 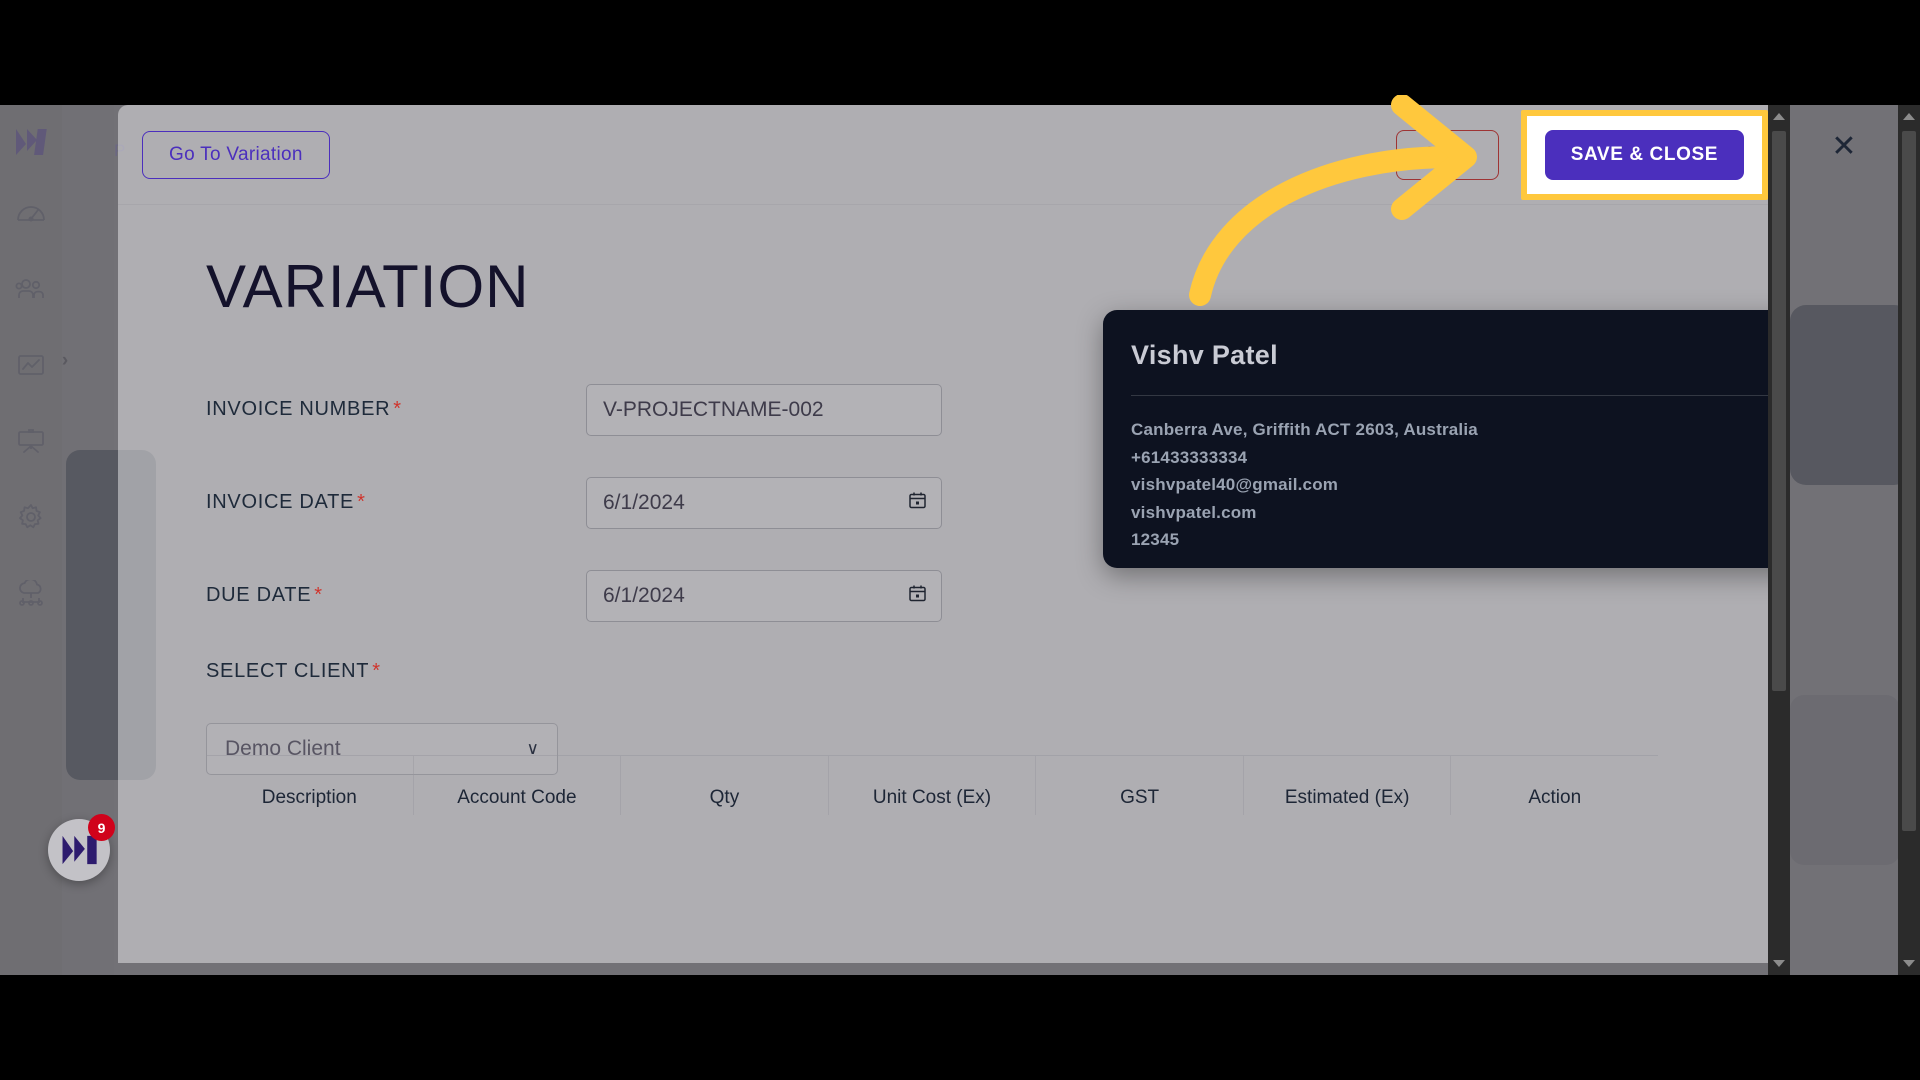 What do you see at coordinates (236, 154) in the screenshot?
I see `go-to-variation-button: Go To Variation` at bounding box center [236, 154].